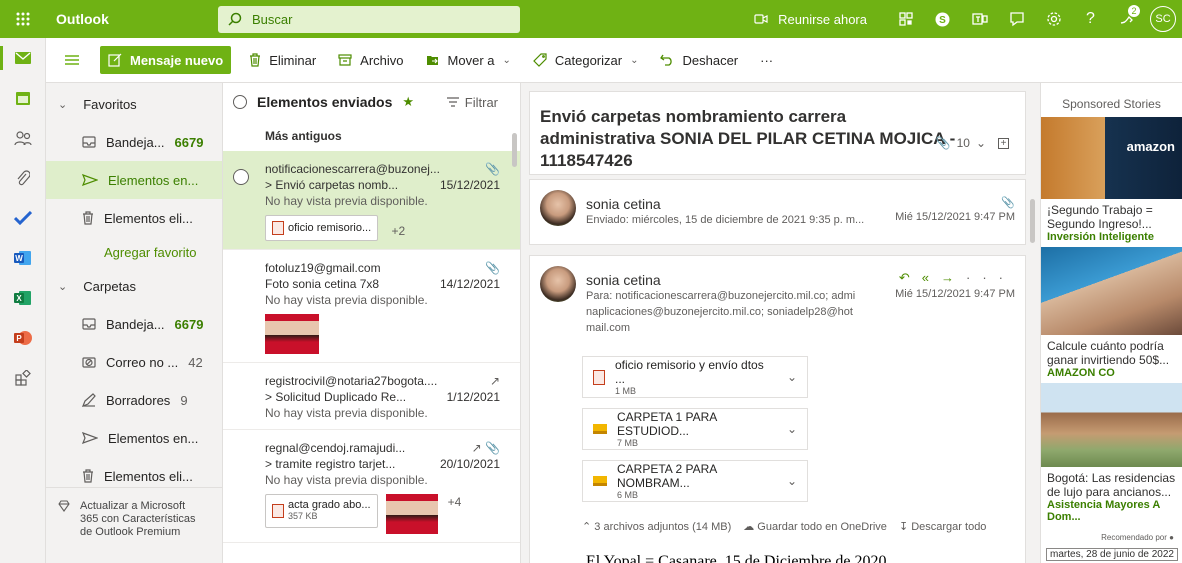 The width and height of the screenshot is (1182, 563). What do you see at coordinates (90, 438) in the screenshot?
I see `send-icon` at bounding box center [90, 438].